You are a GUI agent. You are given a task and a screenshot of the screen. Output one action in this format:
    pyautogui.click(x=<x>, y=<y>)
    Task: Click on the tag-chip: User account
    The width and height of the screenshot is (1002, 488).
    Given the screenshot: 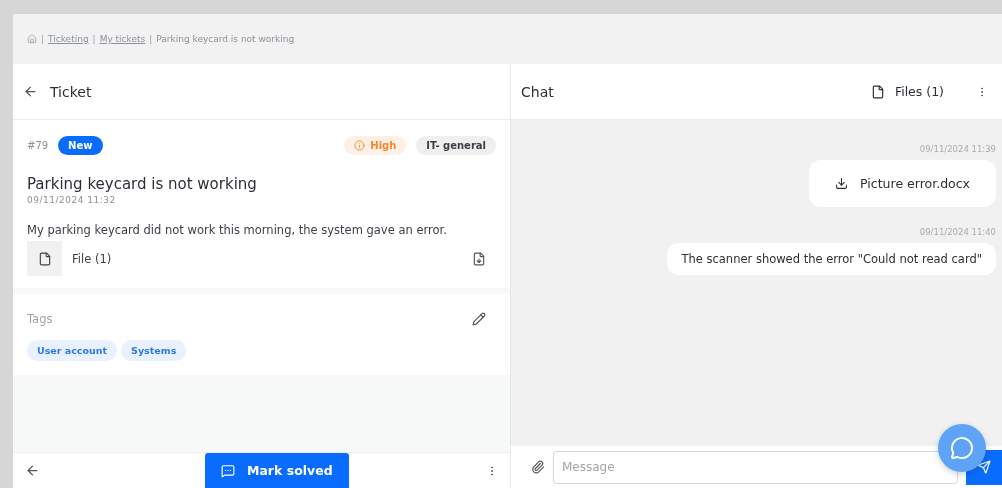 What is the action you would take?
    pyautogui.click(x=72, y=350)
    